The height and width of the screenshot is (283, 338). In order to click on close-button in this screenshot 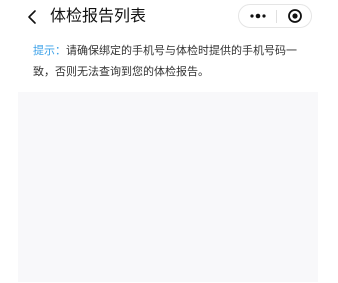, I will do `click(294, 16)`.